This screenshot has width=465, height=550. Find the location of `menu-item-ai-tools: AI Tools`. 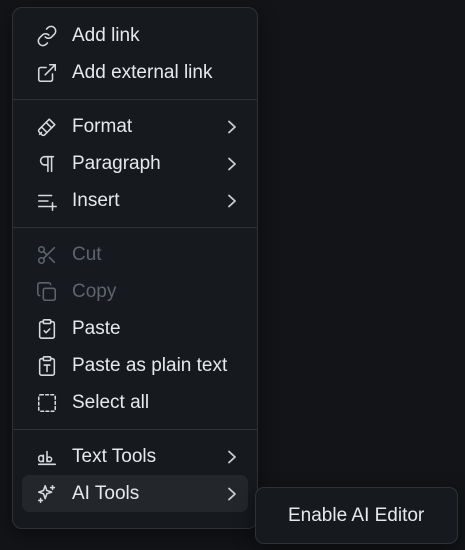

menu-item-ai-tools: AI Tools is located at coordinates (135, 493).